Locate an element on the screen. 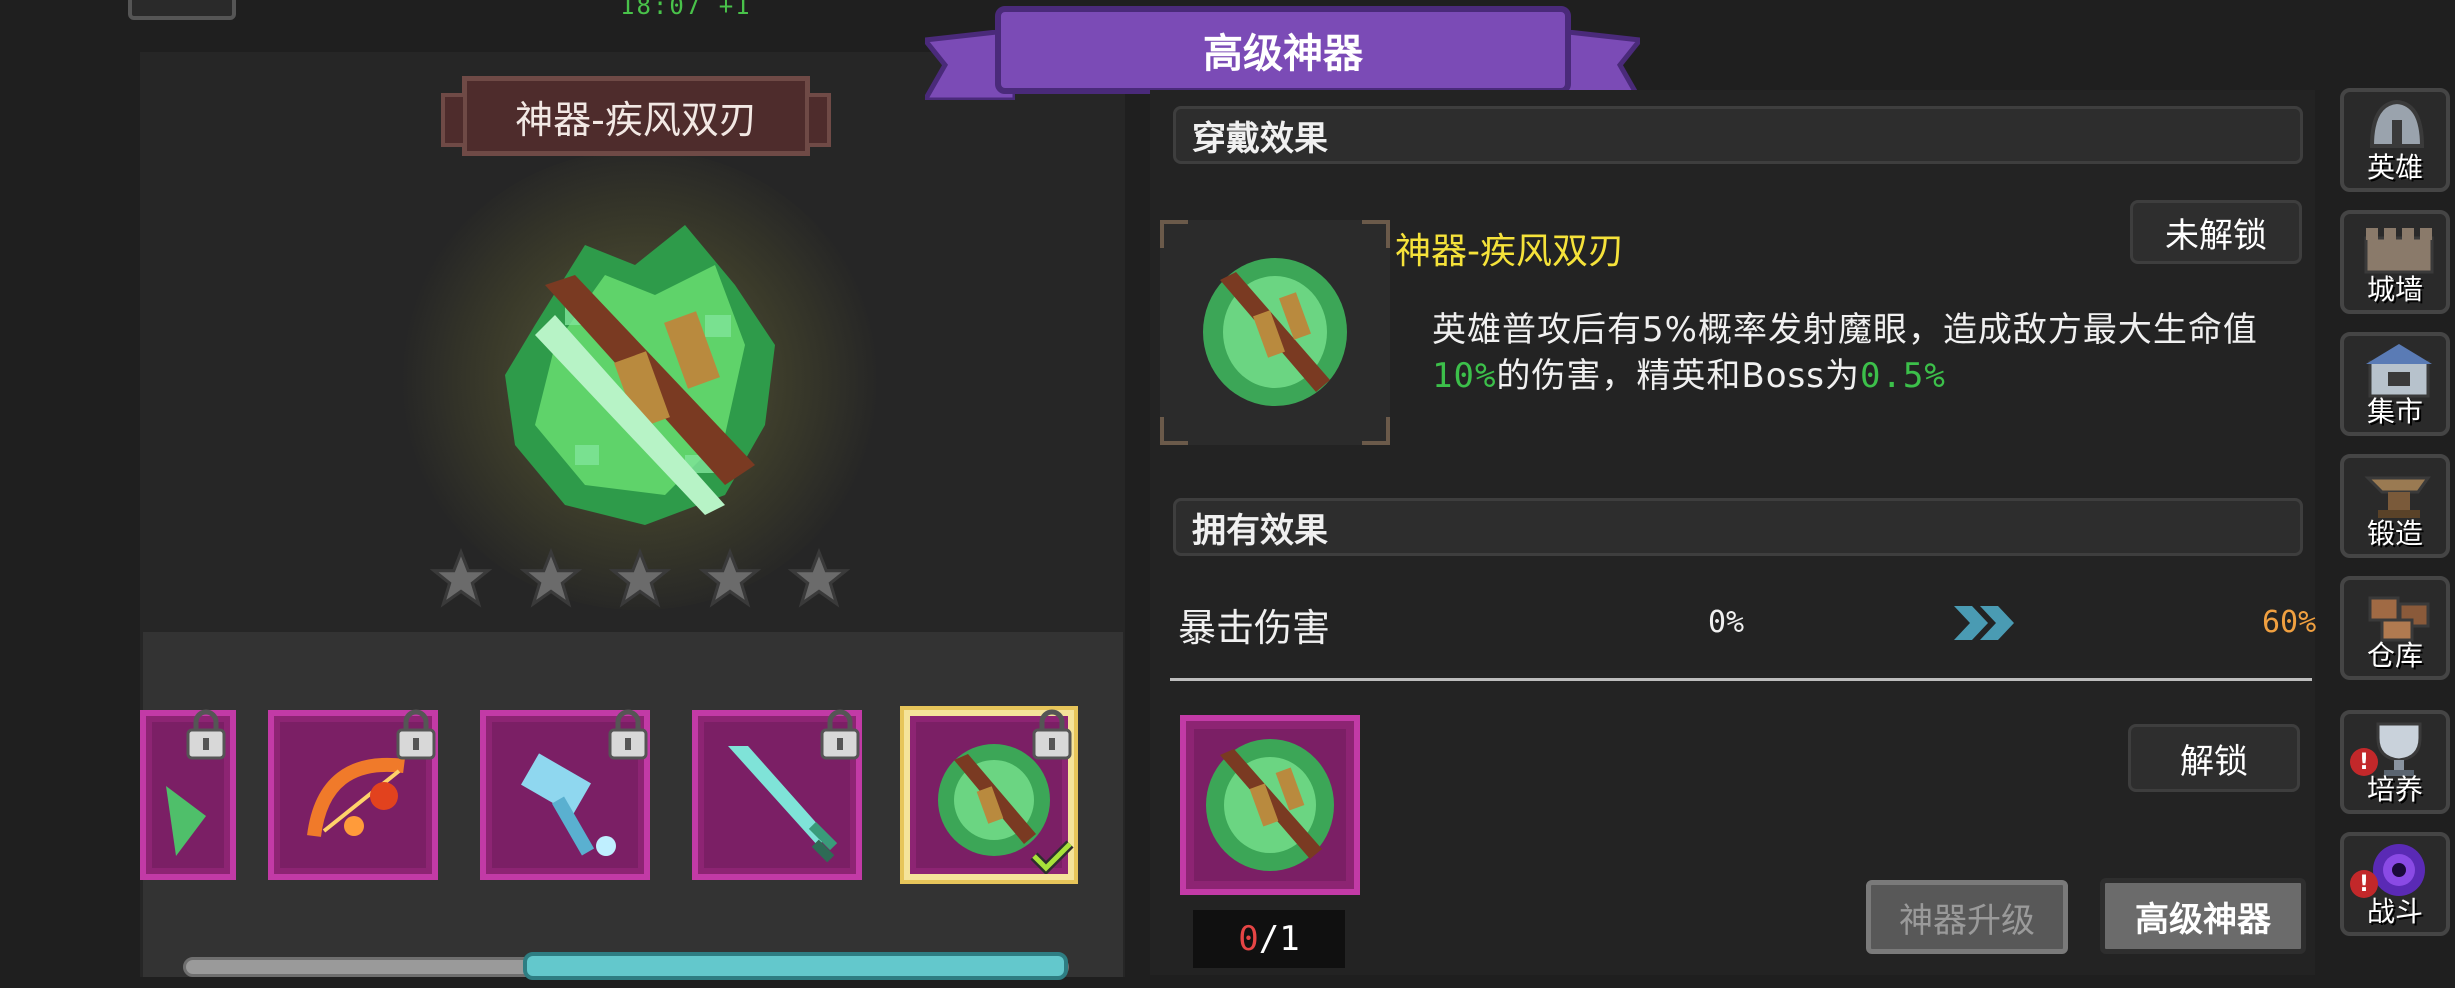 Image resolution: width=2455 pixels, height=988 pixels. double-arrow-icon is located at coordinates (1984, 623).